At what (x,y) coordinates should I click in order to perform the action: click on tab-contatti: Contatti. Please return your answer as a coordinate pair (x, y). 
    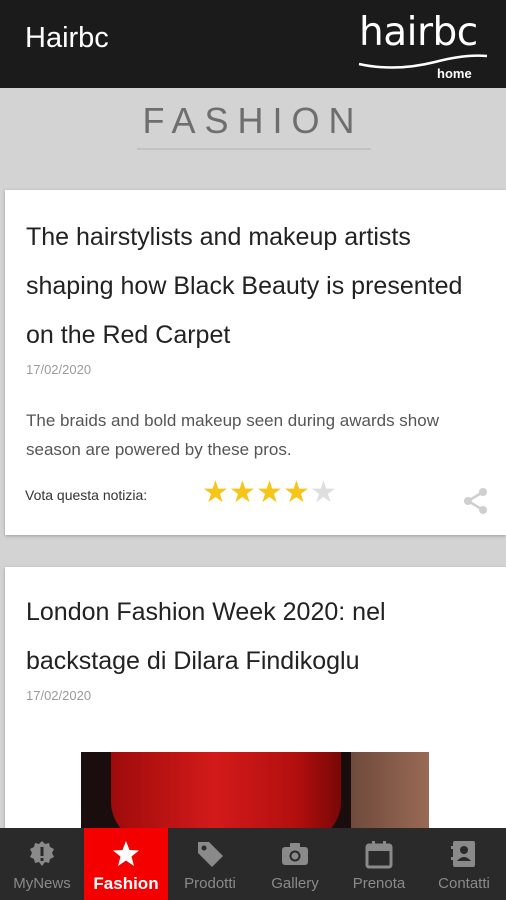
    Looking at the image, I should click on (464, 864).